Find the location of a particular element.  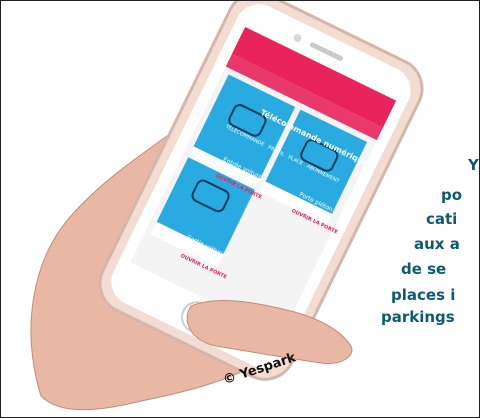

overlay-line-1: Y is located at coordinates (473, 165).